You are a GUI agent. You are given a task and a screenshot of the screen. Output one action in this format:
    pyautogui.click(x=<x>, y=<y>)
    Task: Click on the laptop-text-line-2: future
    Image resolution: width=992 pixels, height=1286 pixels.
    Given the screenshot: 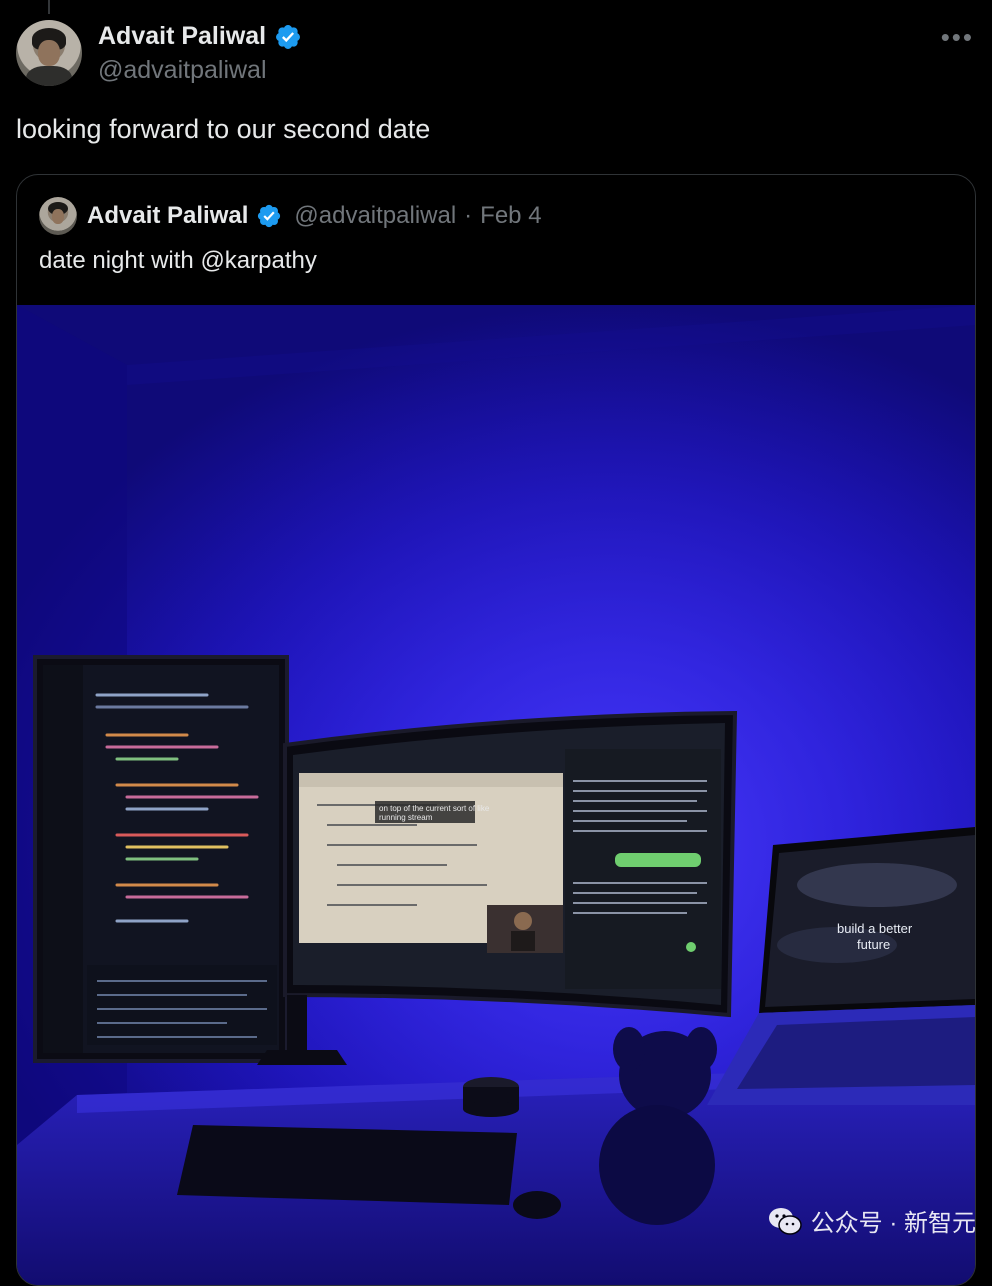 What is the action you would take?
    pyautogui.click(x=873, y=944)
    